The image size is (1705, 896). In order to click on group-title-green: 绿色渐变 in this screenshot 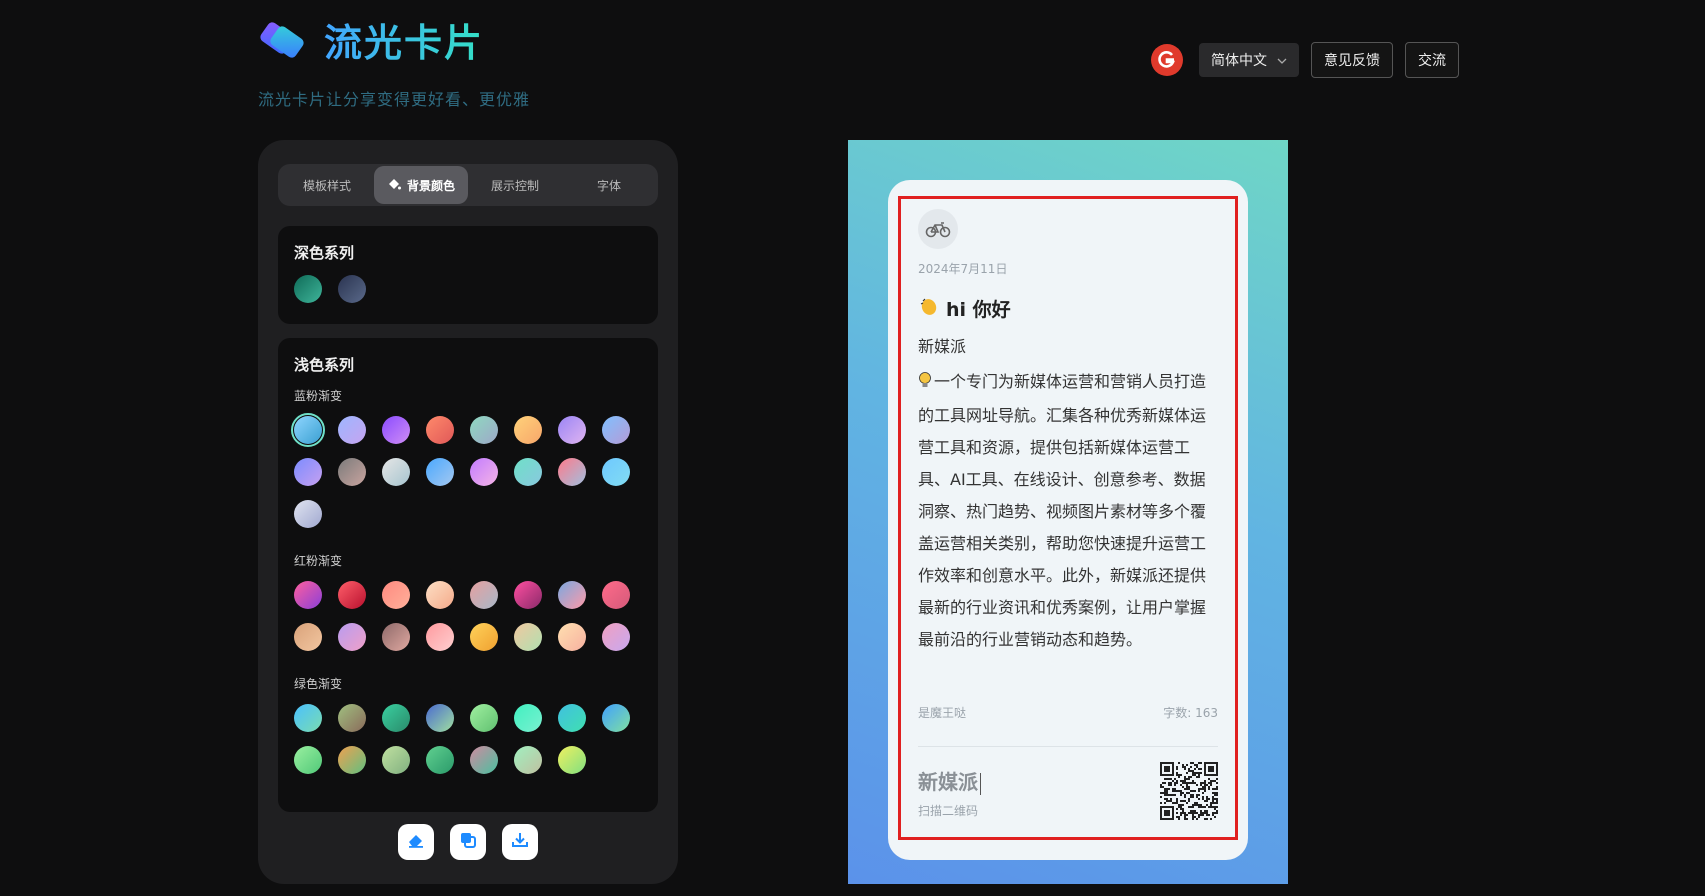, I will do `click(318, 684)`.